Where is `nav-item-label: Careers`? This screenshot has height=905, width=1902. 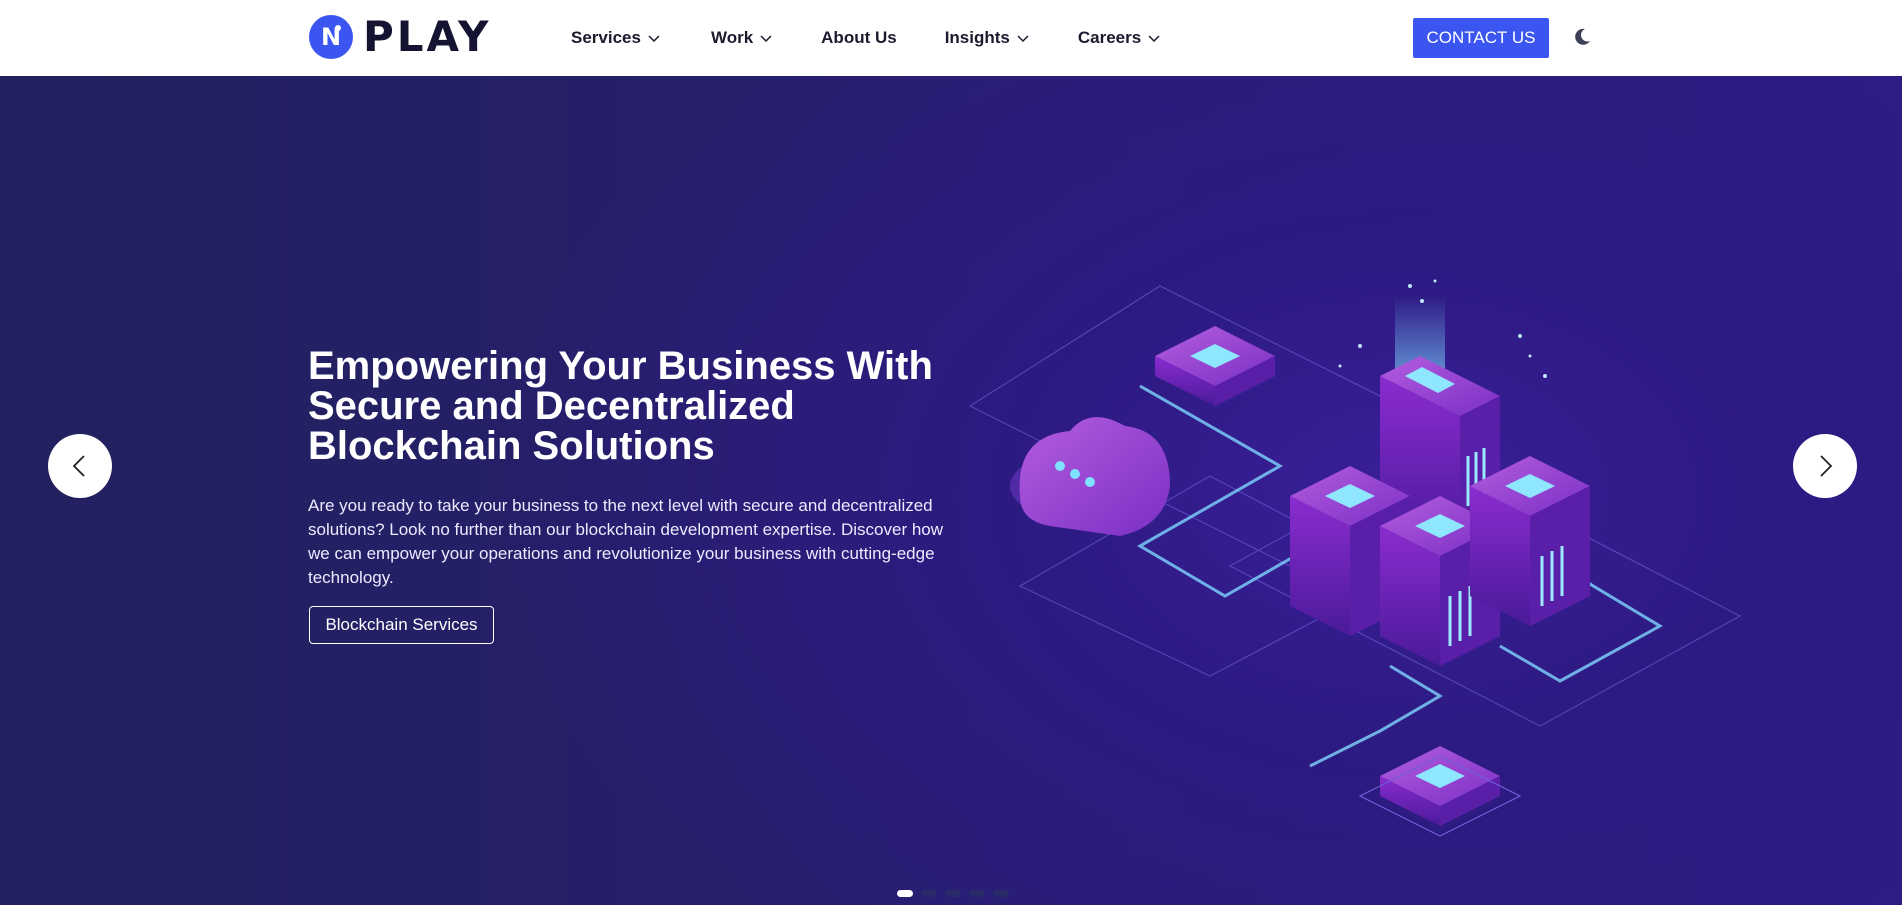
nav-item-label: Careers is located at coordinates (1109, 37).